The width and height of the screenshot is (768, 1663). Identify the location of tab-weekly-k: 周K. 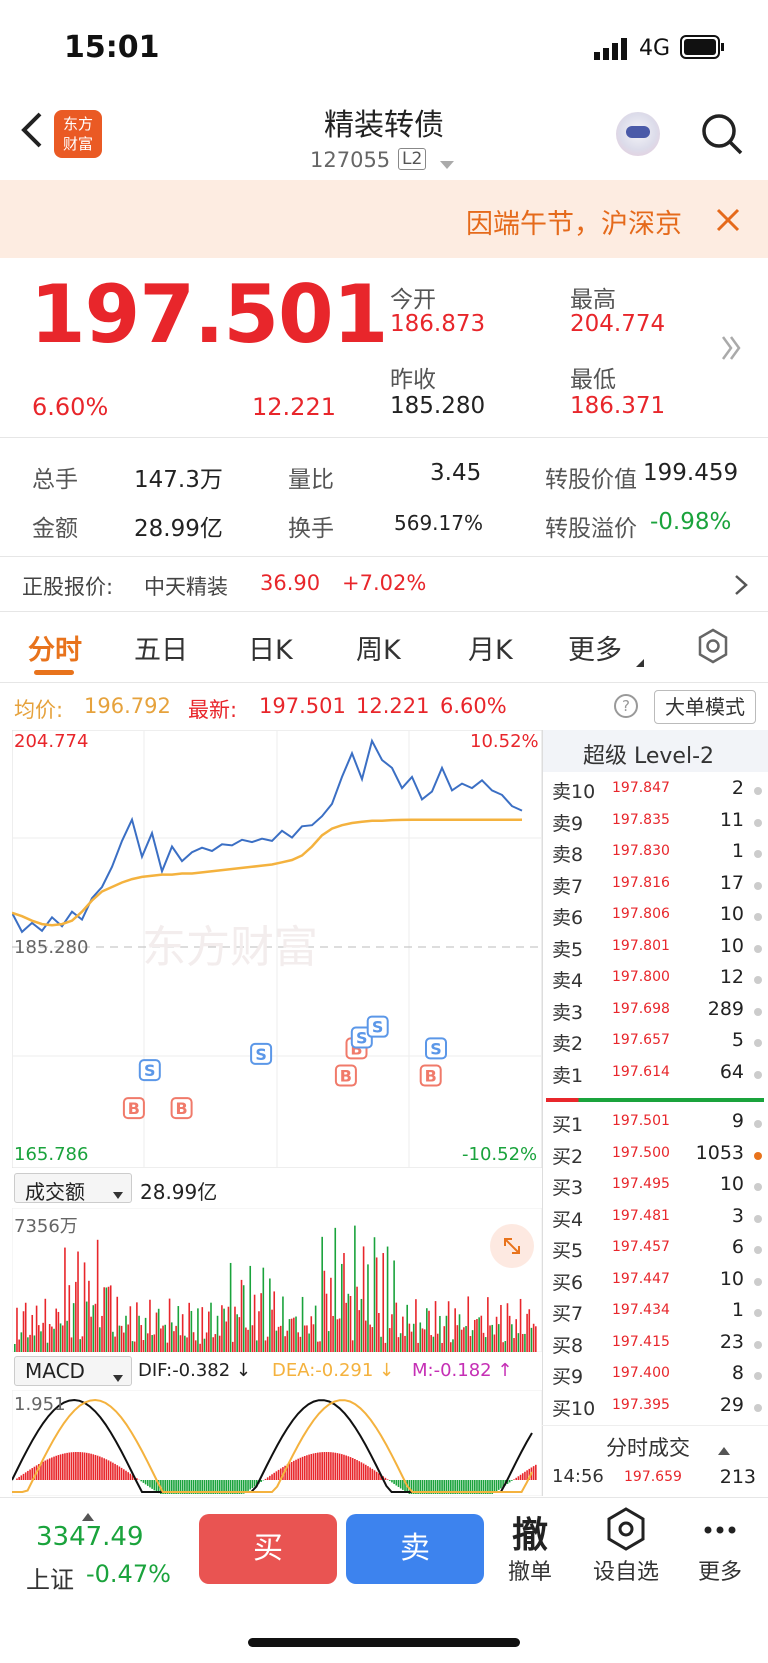
(378, 647).